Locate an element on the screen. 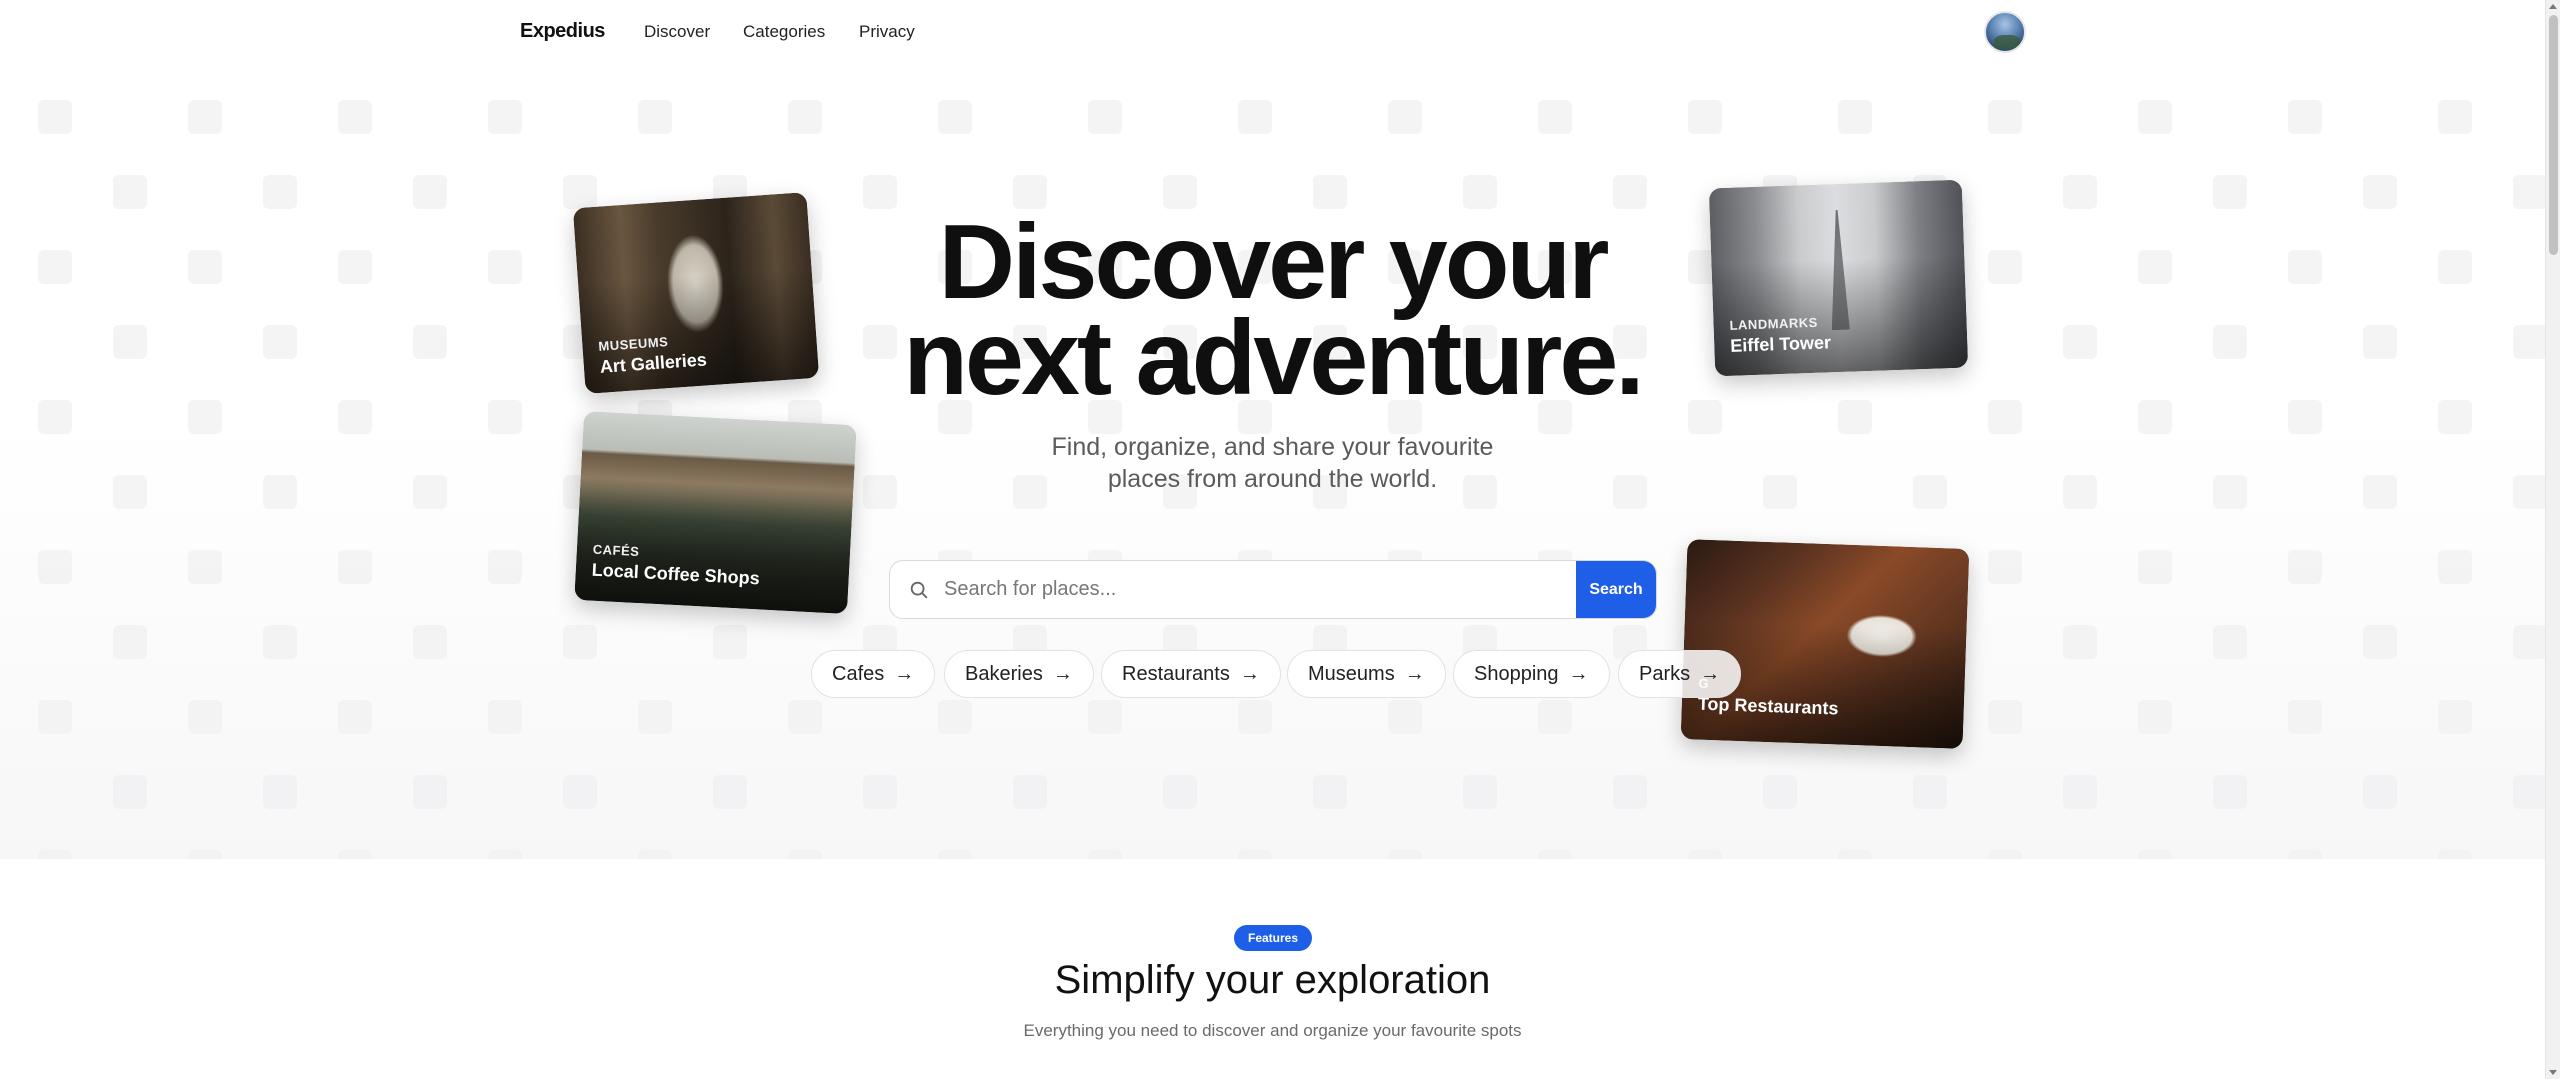 Image resolution: width=2560 pixels, height=1079 pixels. nav-link-categories: Categories is located at coordinates (784, 32).